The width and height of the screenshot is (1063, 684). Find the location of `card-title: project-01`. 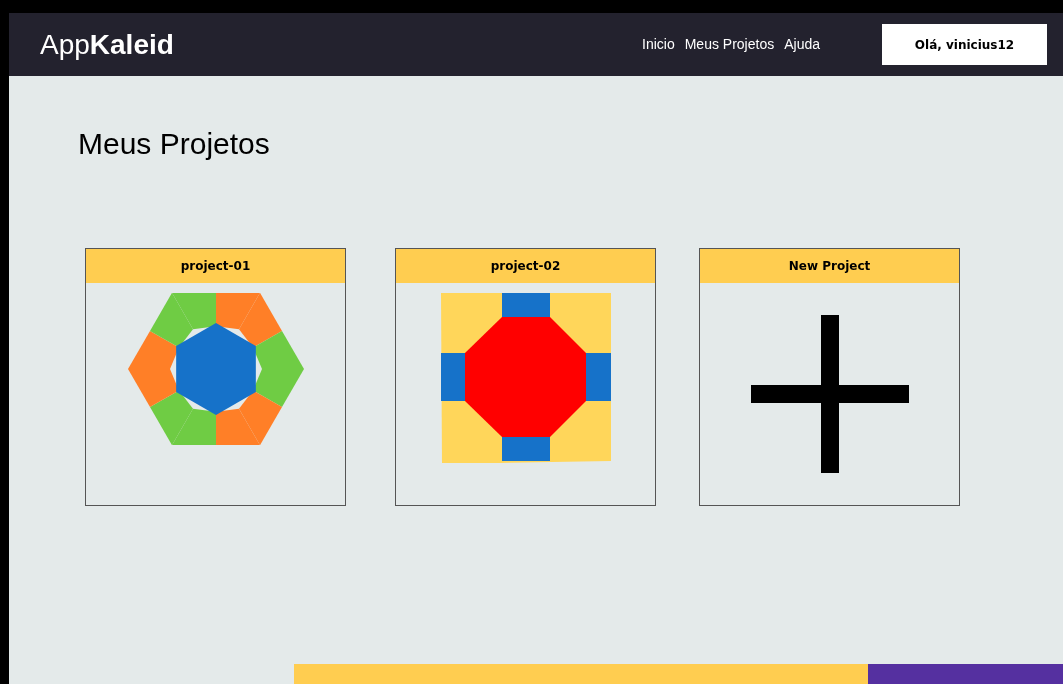

card-title: project-01 is located at coordinates (215, 266).